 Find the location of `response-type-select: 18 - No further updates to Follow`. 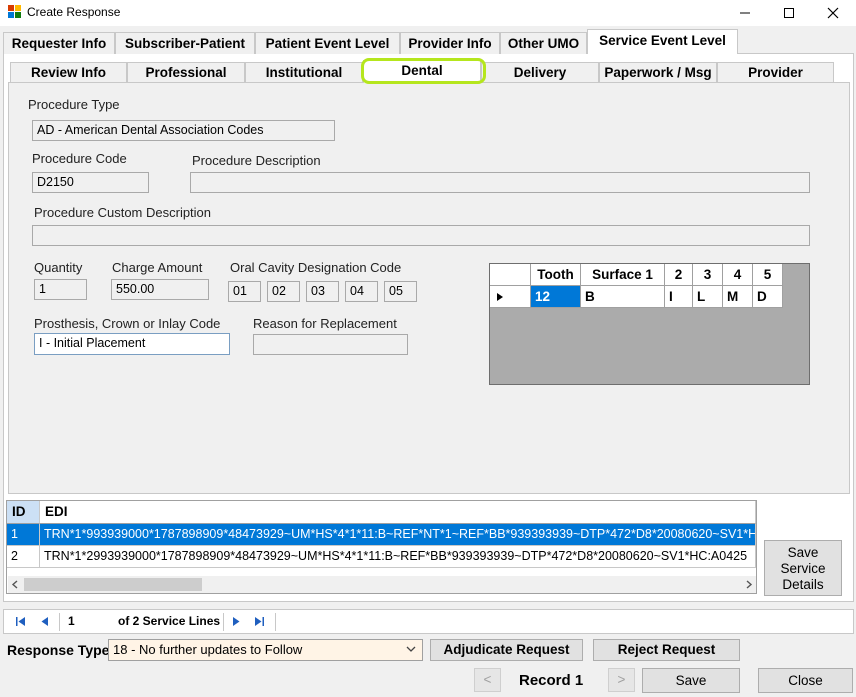

response-type-select: 18 - No further updates to Follow is located at coordinates (265, 650).